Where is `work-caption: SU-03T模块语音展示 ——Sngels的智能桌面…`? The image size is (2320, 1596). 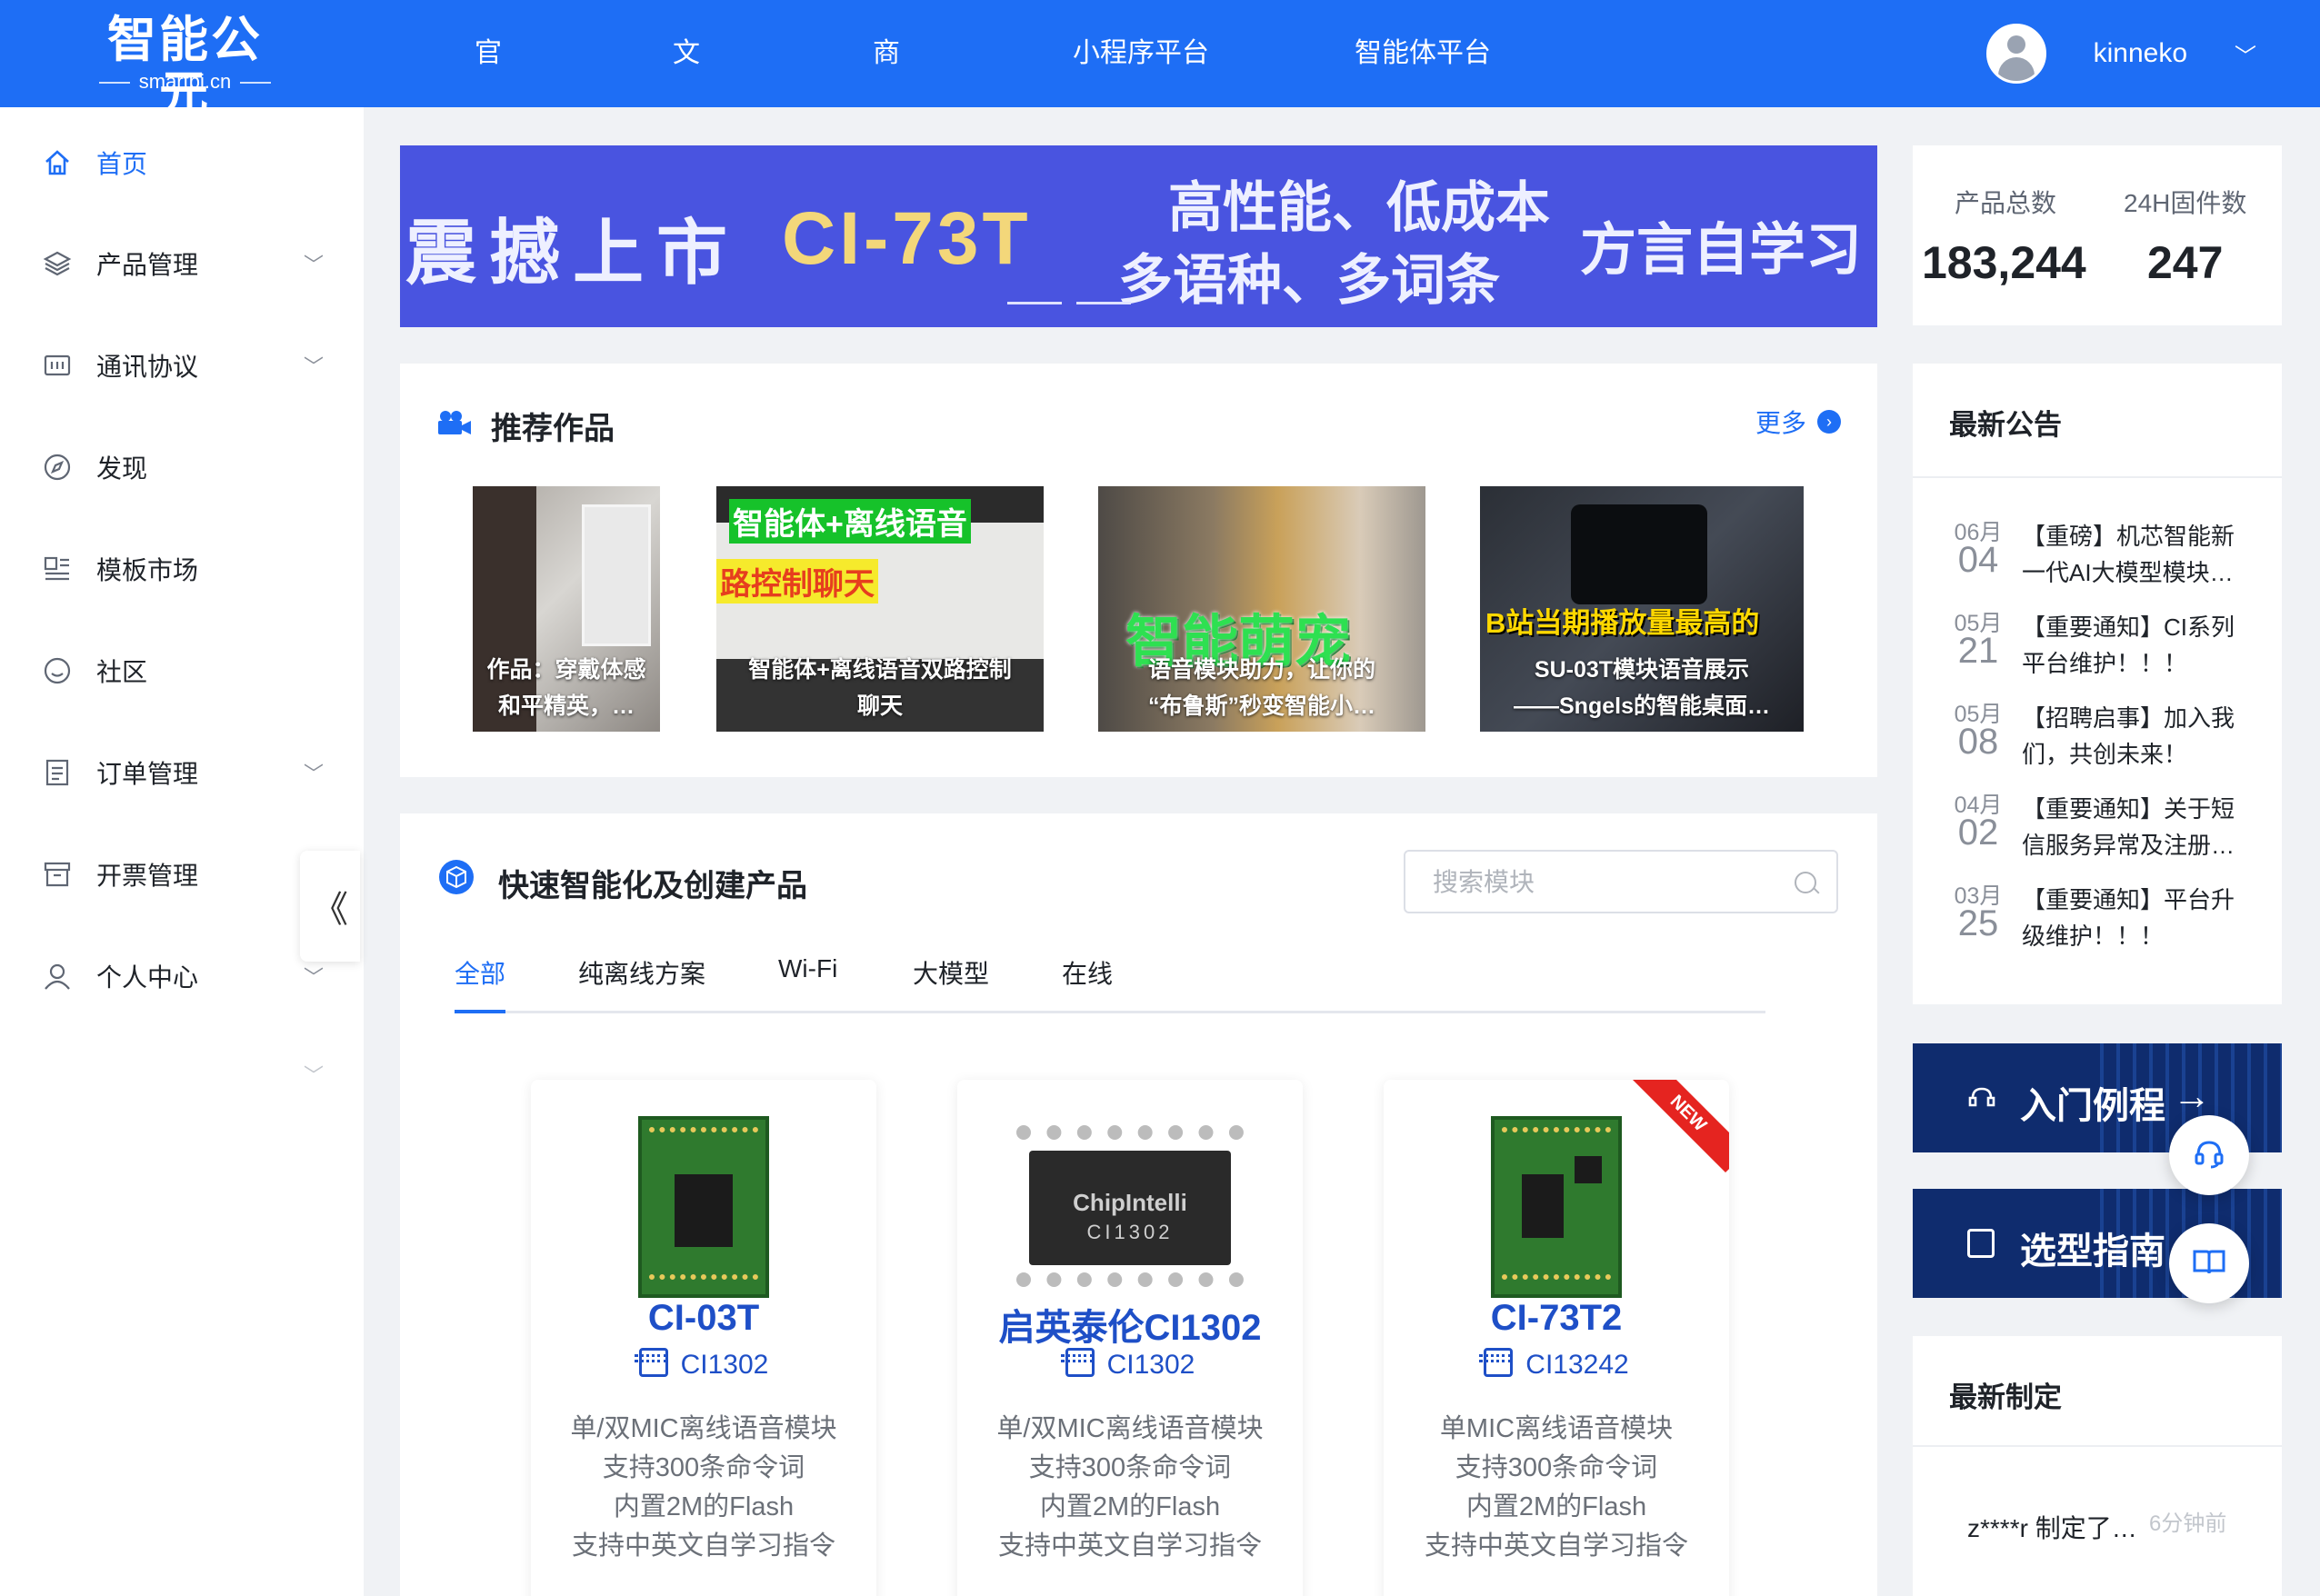 work-caption: SU-03T模块语音展示 ——Sngels的智能桌面… is located at coordinates (1642, 688).